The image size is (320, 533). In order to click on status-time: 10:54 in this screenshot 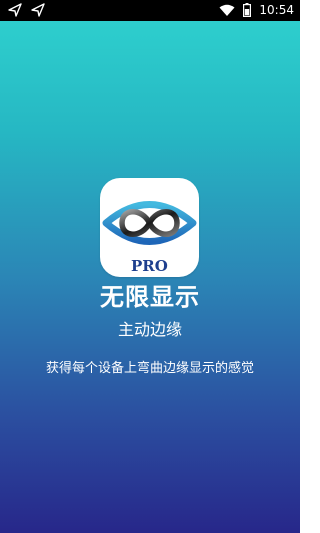, I will do `click(276, 10)`.